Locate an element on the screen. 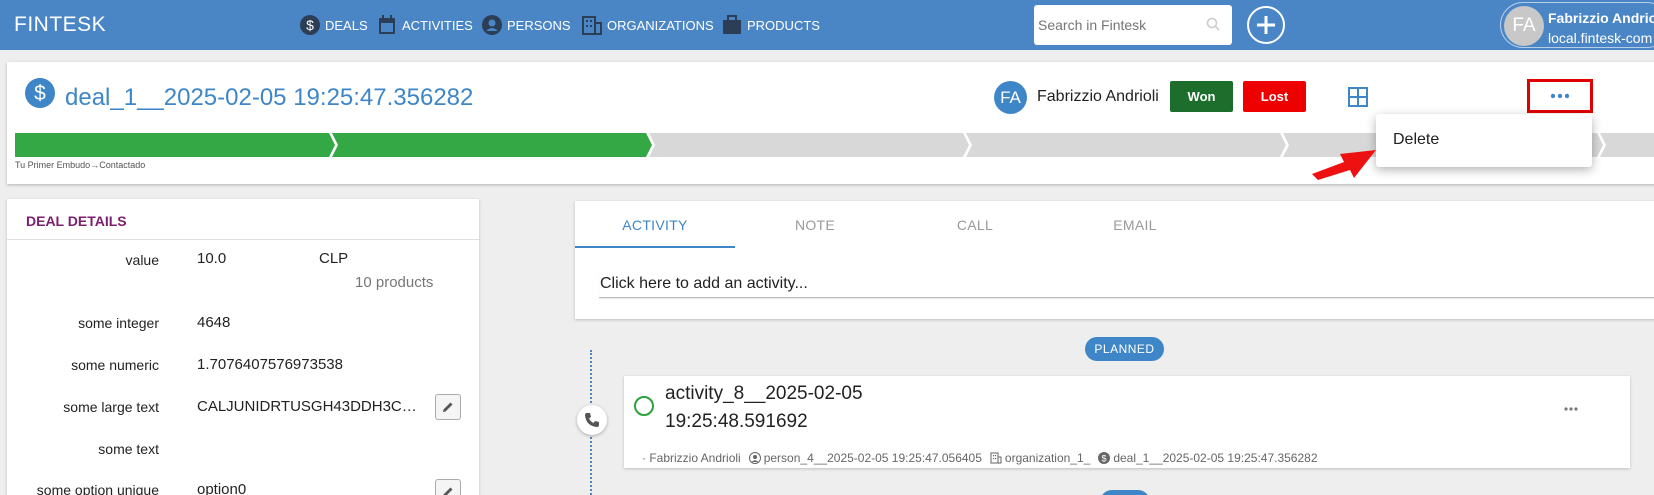 Image resolution: width=1654 pixels, height=495 pixels. activity-organization: organization_1_ is located at coordinates (1047, 458).